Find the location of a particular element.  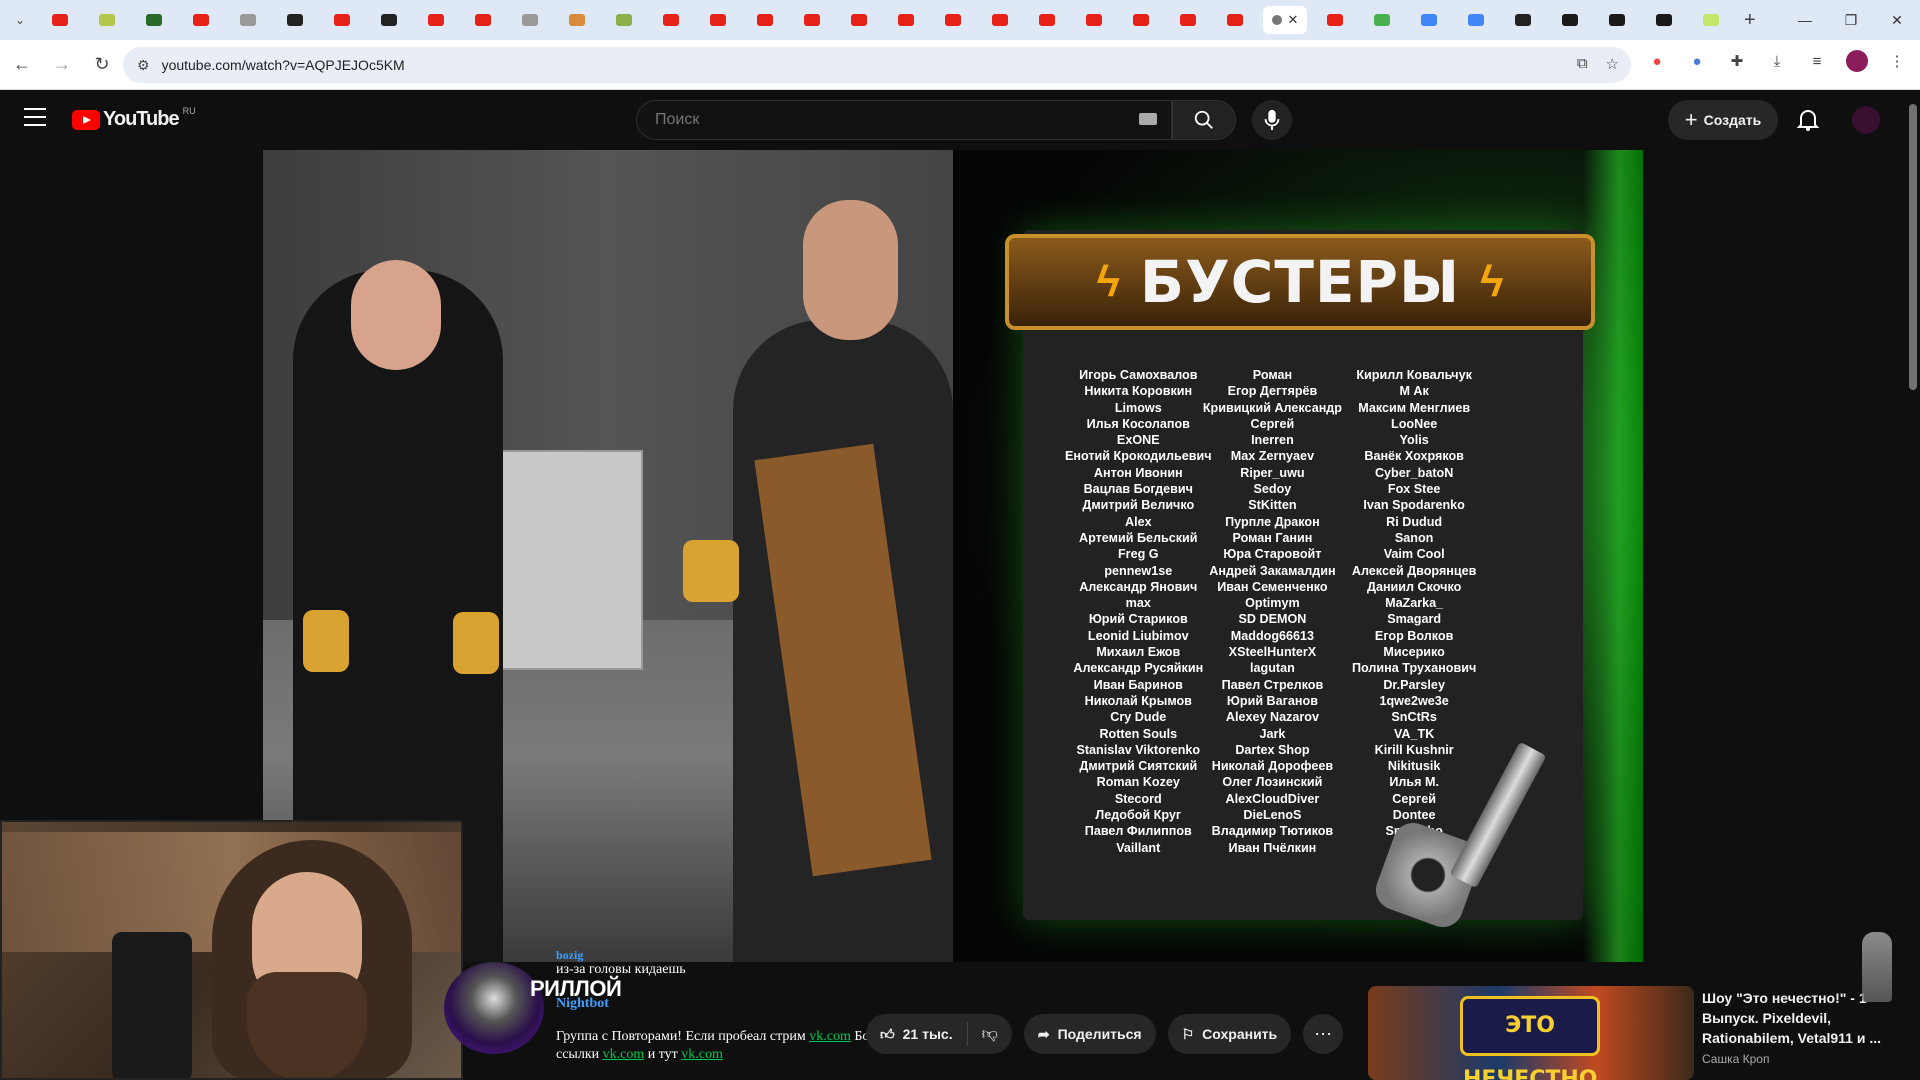

extension-info-icon: ● is located at coordinates (1697, 61).